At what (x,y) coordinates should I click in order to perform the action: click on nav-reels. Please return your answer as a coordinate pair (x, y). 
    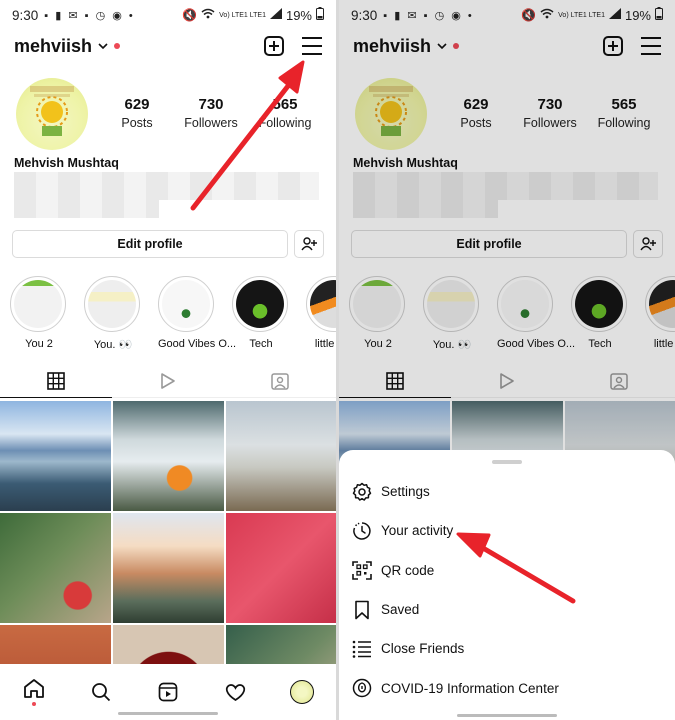
    Looking at the image, I should click on (167, 692).